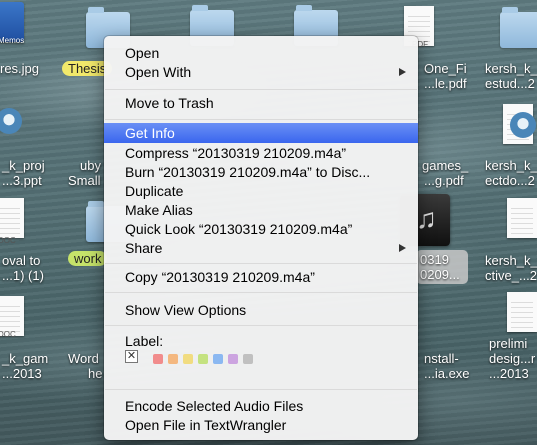 This screenshot has width=537, height=445. Describe the element at coordinates (83, 358) in the screenshot. I see `desktop-label: Word` at that location.